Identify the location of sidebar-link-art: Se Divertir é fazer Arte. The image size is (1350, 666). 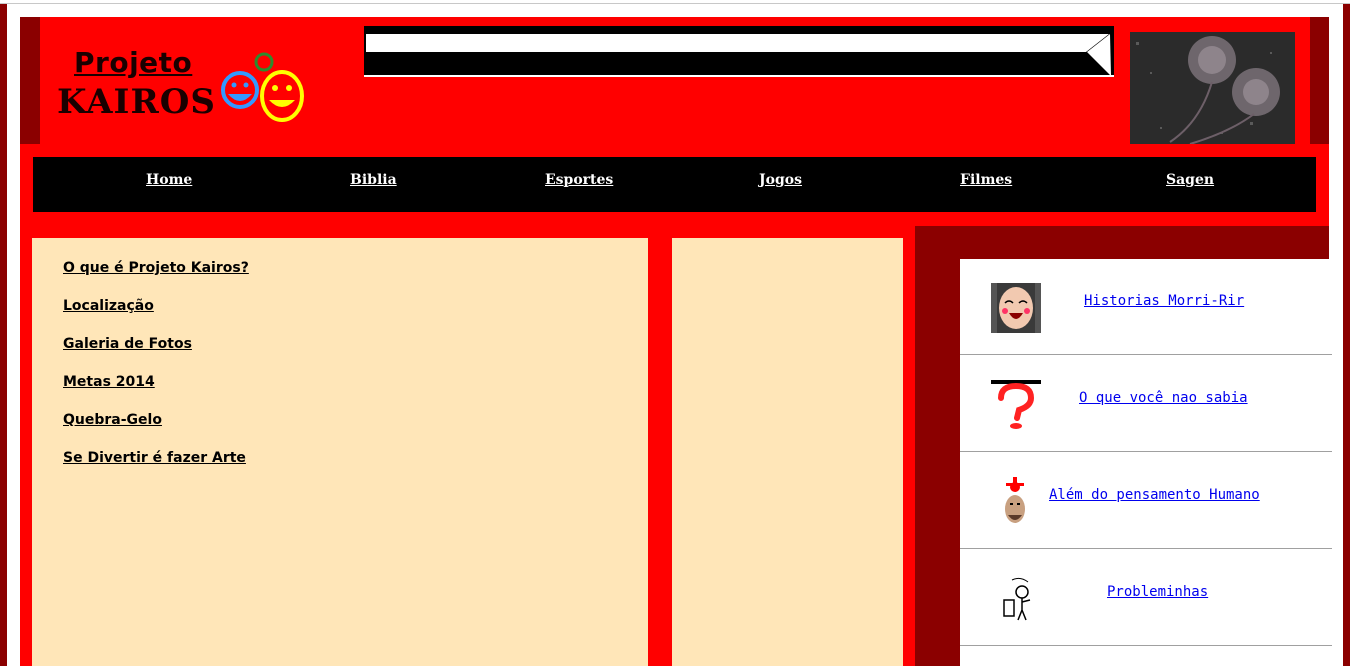
(154, 458).